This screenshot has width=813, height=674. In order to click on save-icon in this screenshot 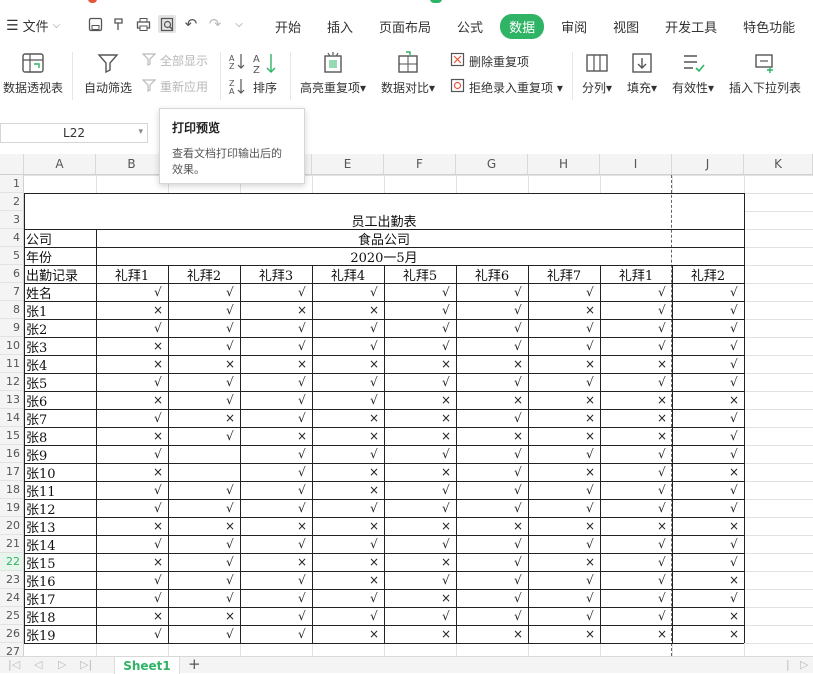, I will do `click(95, 24)`.